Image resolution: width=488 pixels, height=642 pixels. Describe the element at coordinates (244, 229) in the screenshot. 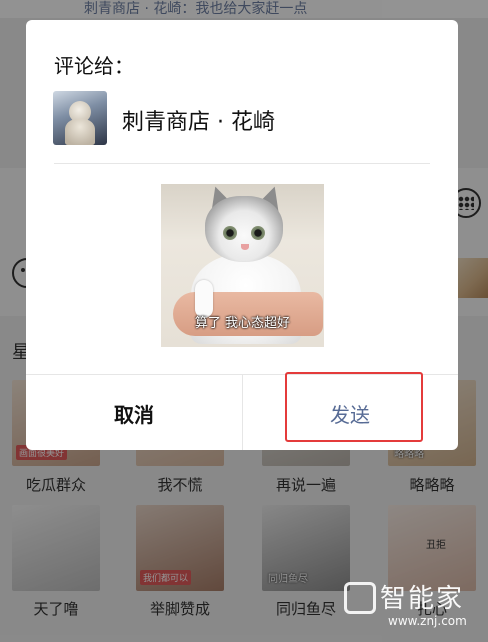

I see `cat-head-shape` at that location.